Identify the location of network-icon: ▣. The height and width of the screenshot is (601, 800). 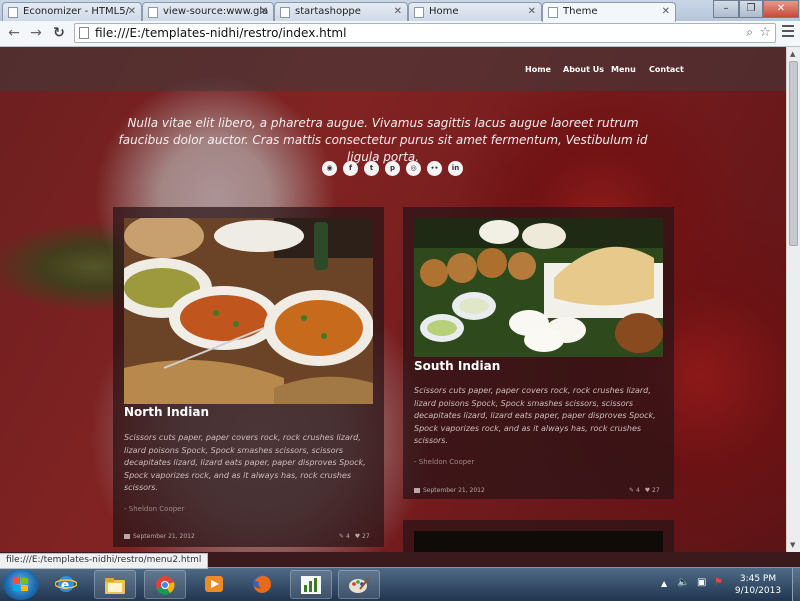
(701, 582).